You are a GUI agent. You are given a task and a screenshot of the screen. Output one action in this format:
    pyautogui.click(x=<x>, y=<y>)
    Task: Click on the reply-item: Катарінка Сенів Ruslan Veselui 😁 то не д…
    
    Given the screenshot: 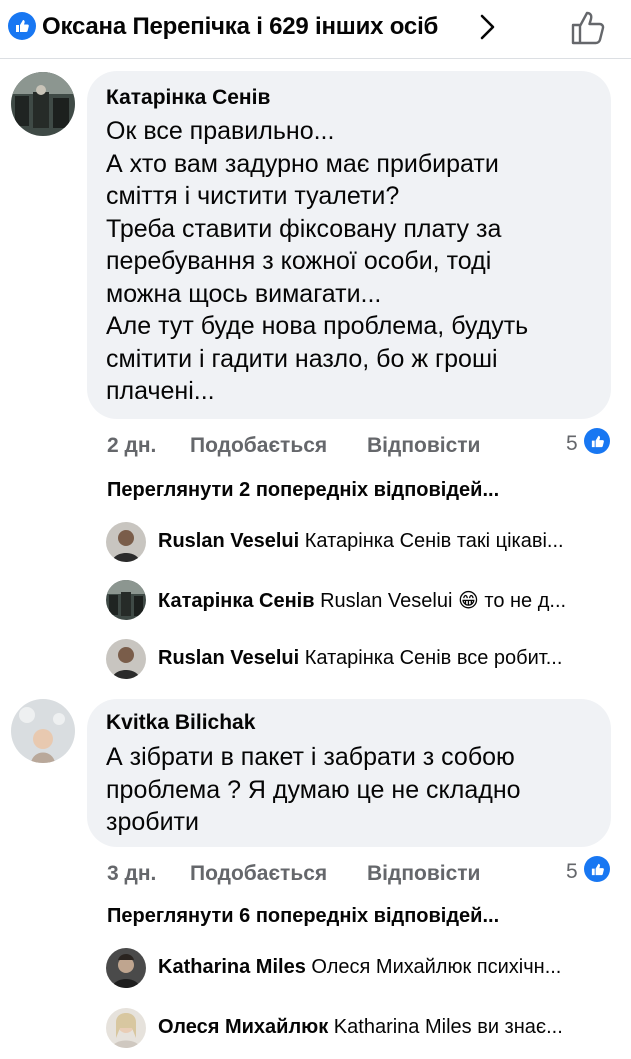 What is the action you would take?
    pyautogui.click(x=366, y=600)
    